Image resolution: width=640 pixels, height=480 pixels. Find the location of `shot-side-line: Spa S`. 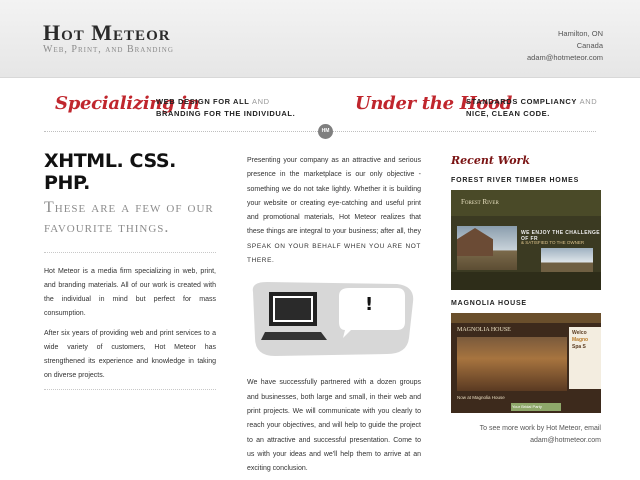

shot-side-line: Spa S is located at coordinates (579, 347).